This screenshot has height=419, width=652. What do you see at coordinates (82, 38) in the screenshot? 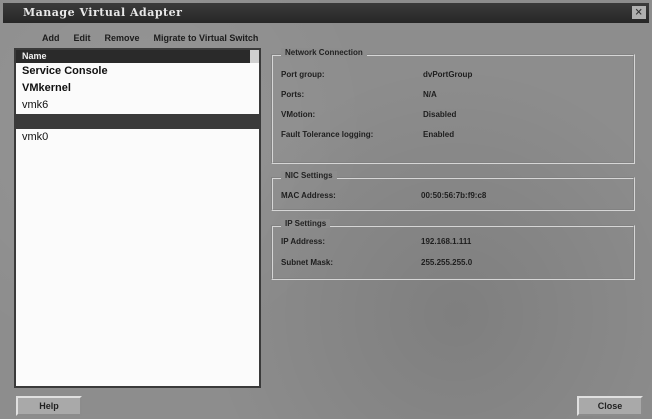
I see `edit-button: Edit` at bounding box center [82, 38].